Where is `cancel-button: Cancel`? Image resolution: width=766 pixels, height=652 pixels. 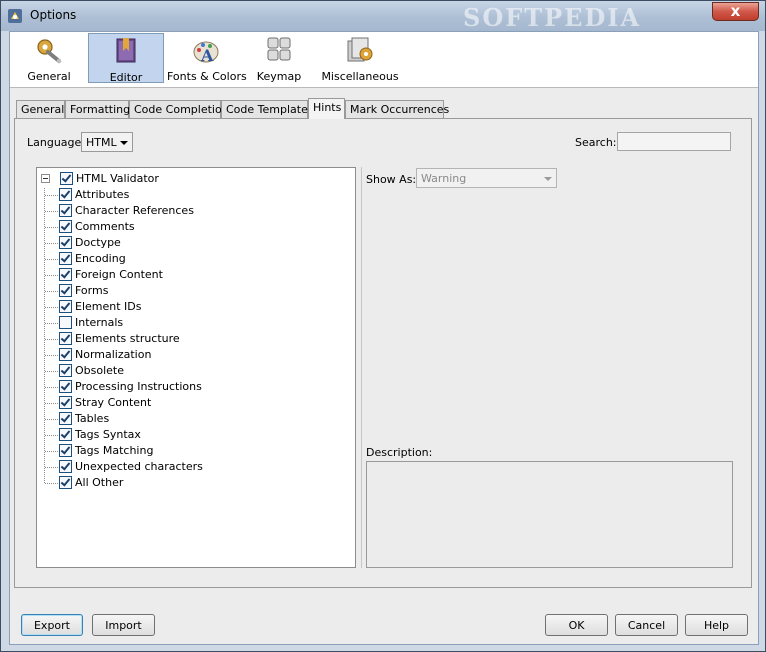 cancel-button: Cancel is located at coordinates (646, 625).